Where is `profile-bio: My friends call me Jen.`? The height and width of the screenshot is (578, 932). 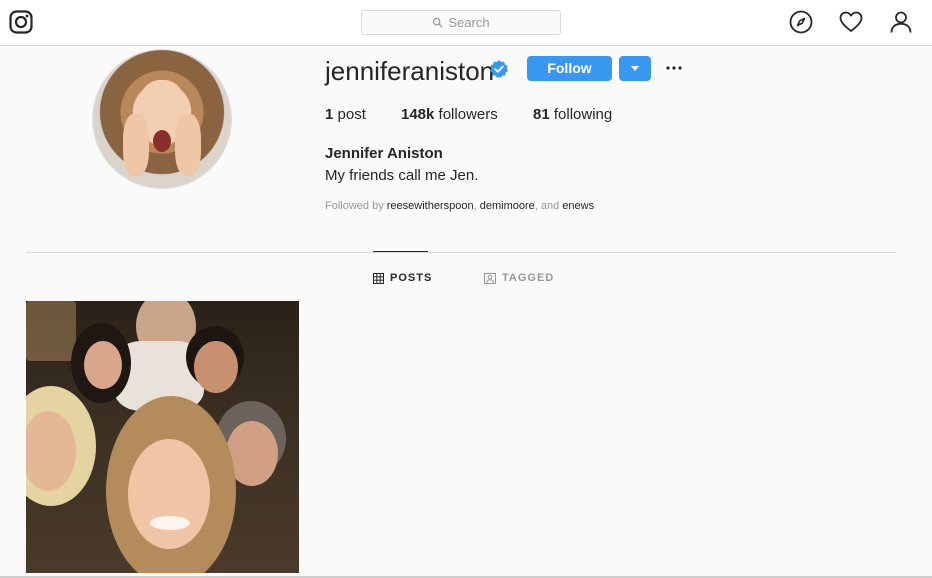 profile-bio: My friends call me Jen. is located at coordinates (402, 175).